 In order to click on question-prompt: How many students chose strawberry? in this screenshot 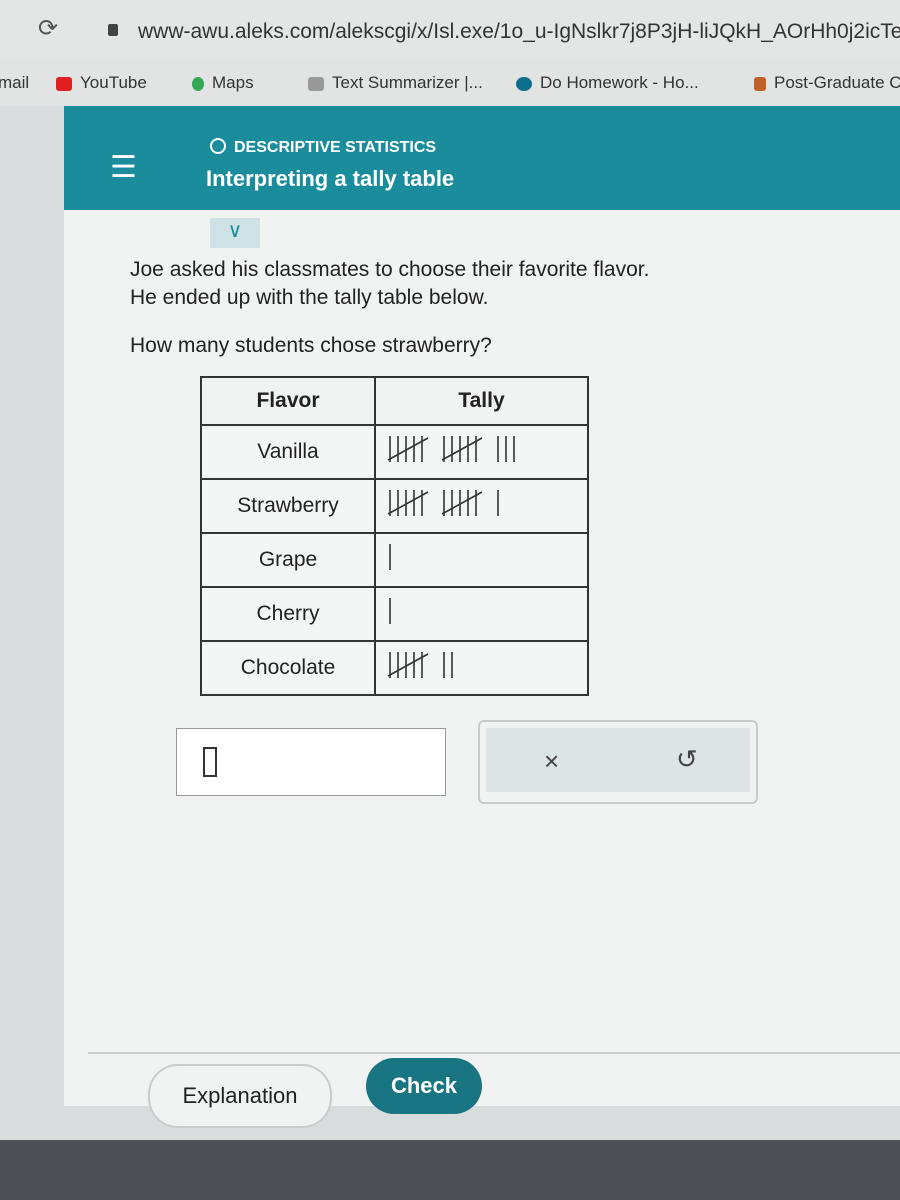, I will do `click(311, 345)`.